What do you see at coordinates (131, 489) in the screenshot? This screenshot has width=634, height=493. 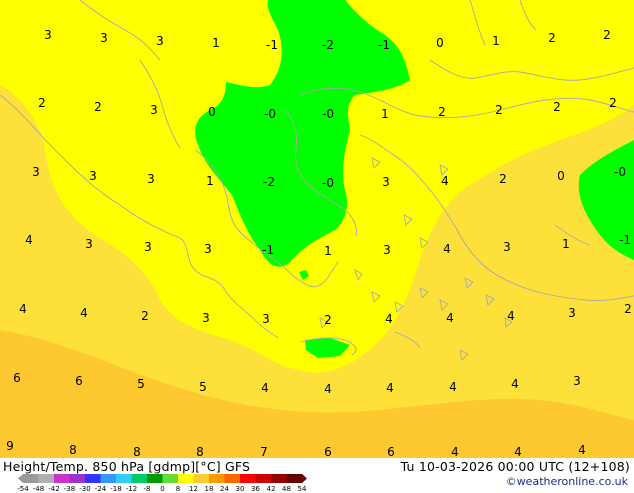 I see `scale-tick-label: -12` at bounding box center [131, 489].